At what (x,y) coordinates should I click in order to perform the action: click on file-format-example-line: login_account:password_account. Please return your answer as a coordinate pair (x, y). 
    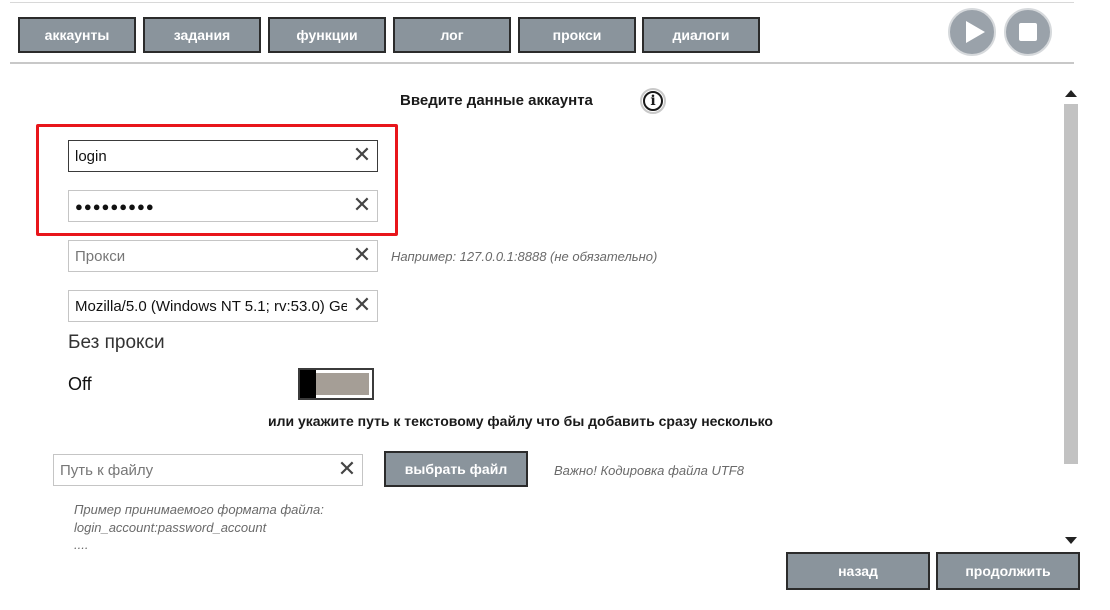
    Looking at the image, I should click on (170, 527).